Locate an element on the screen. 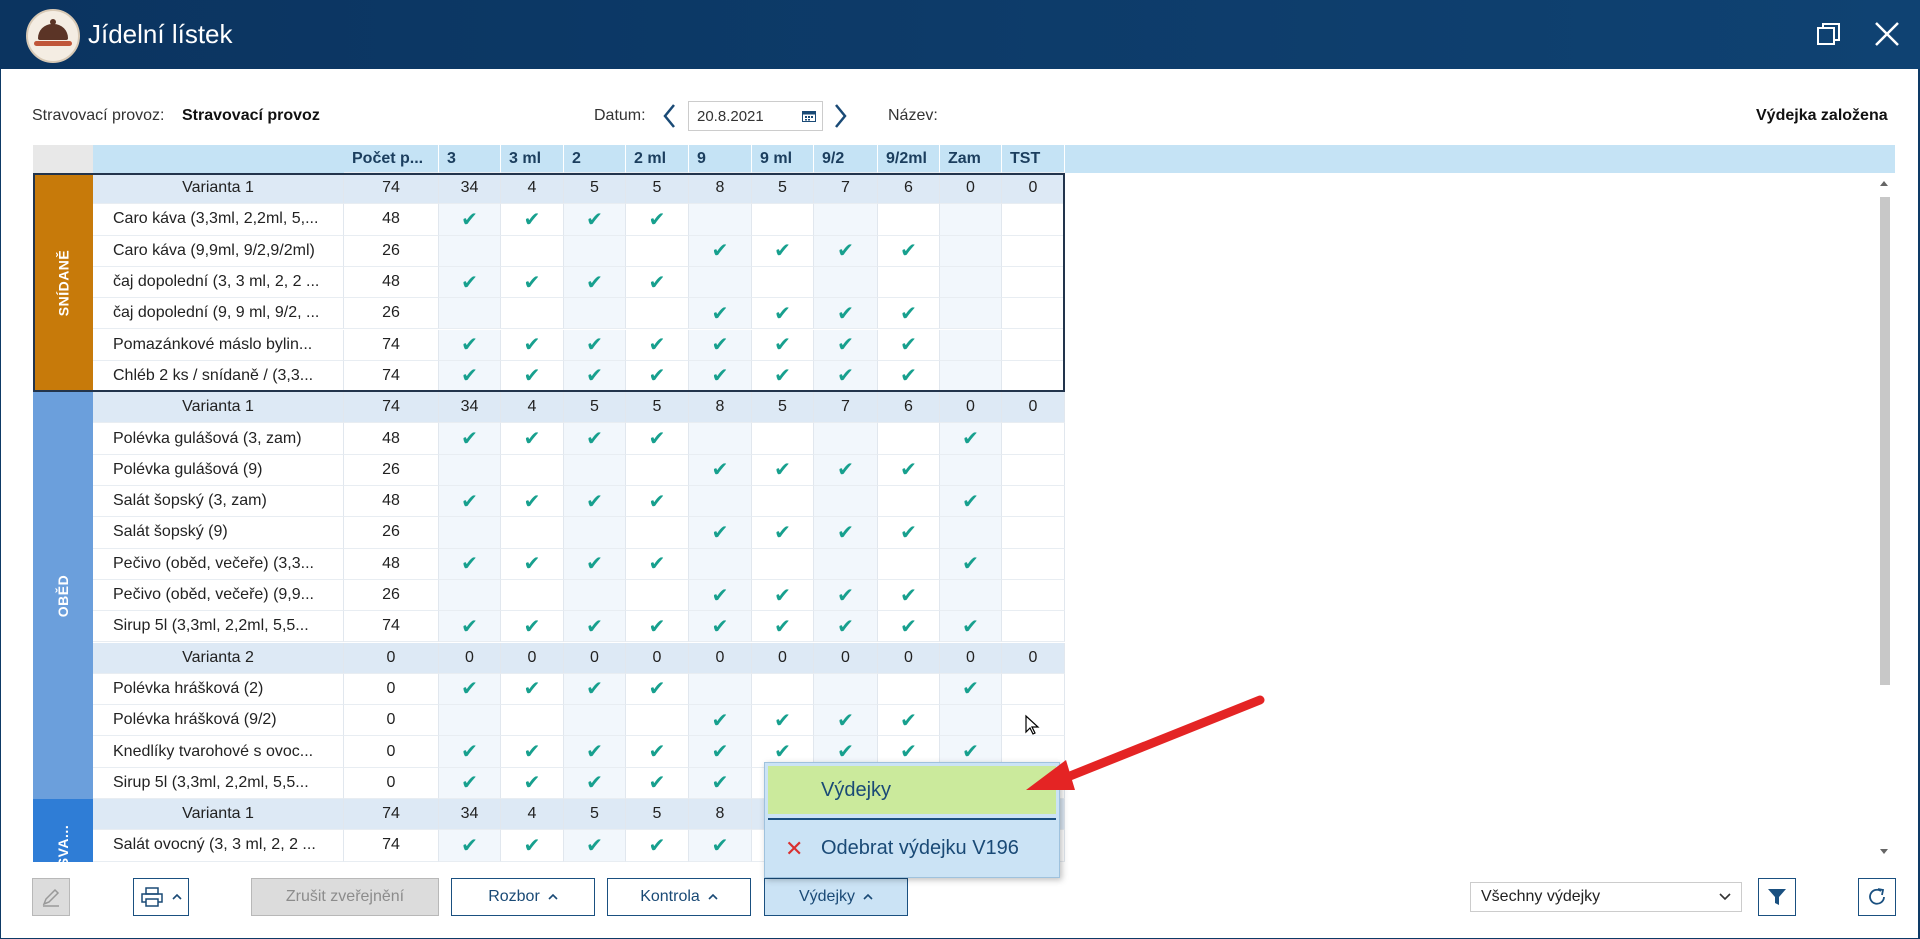  column-header: 3 is located at coordinates (470, 159).